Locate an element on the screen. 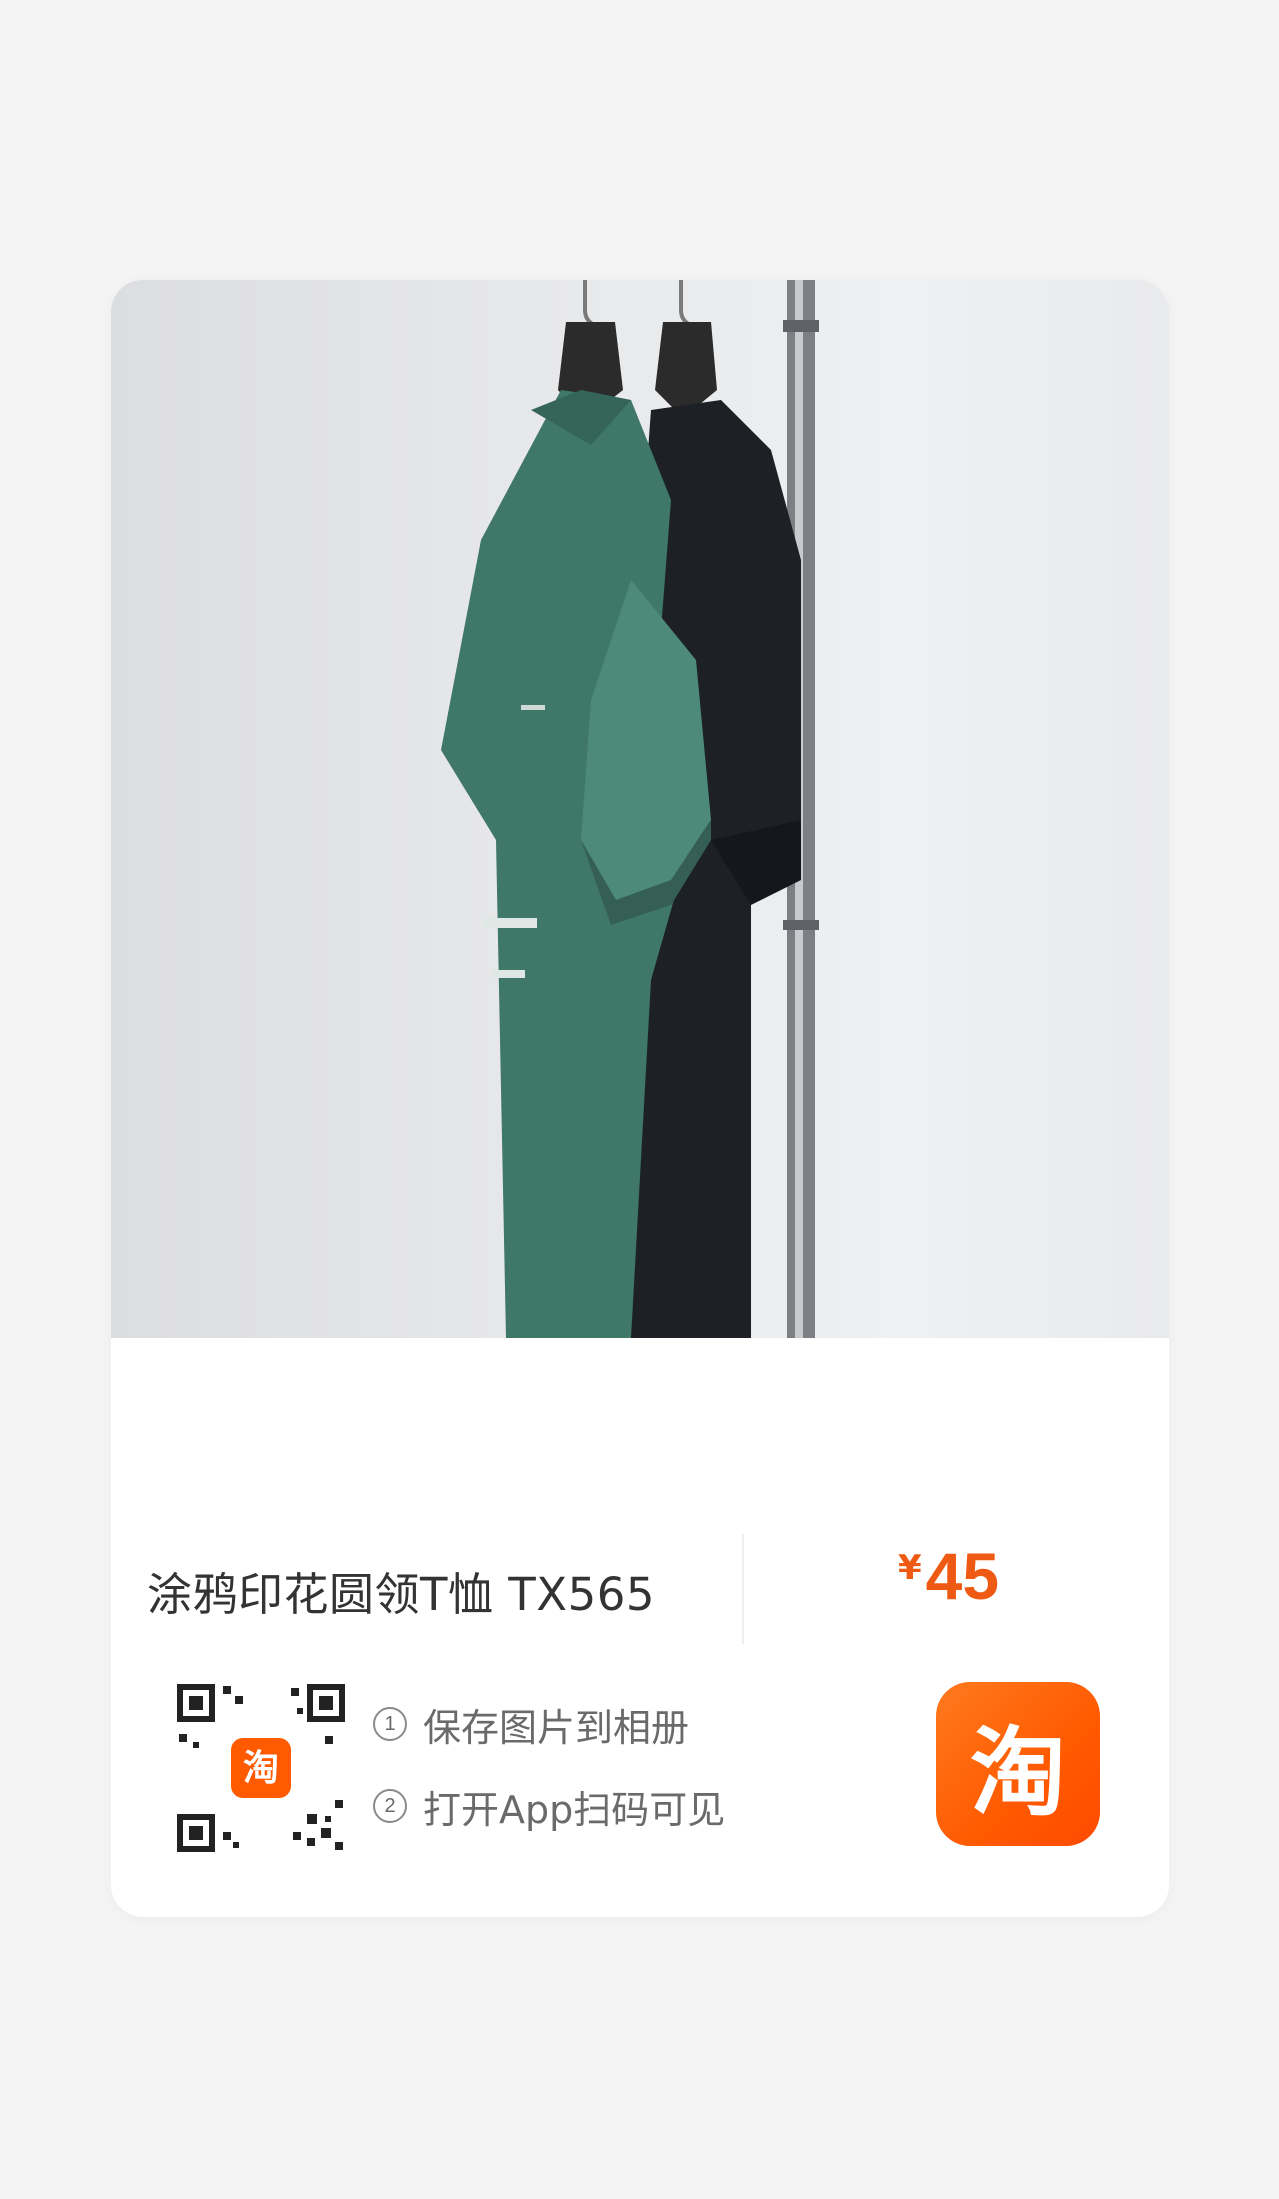  instruction-step-1: 1 保存图片到相册 is located at coordinates (549, 1724).